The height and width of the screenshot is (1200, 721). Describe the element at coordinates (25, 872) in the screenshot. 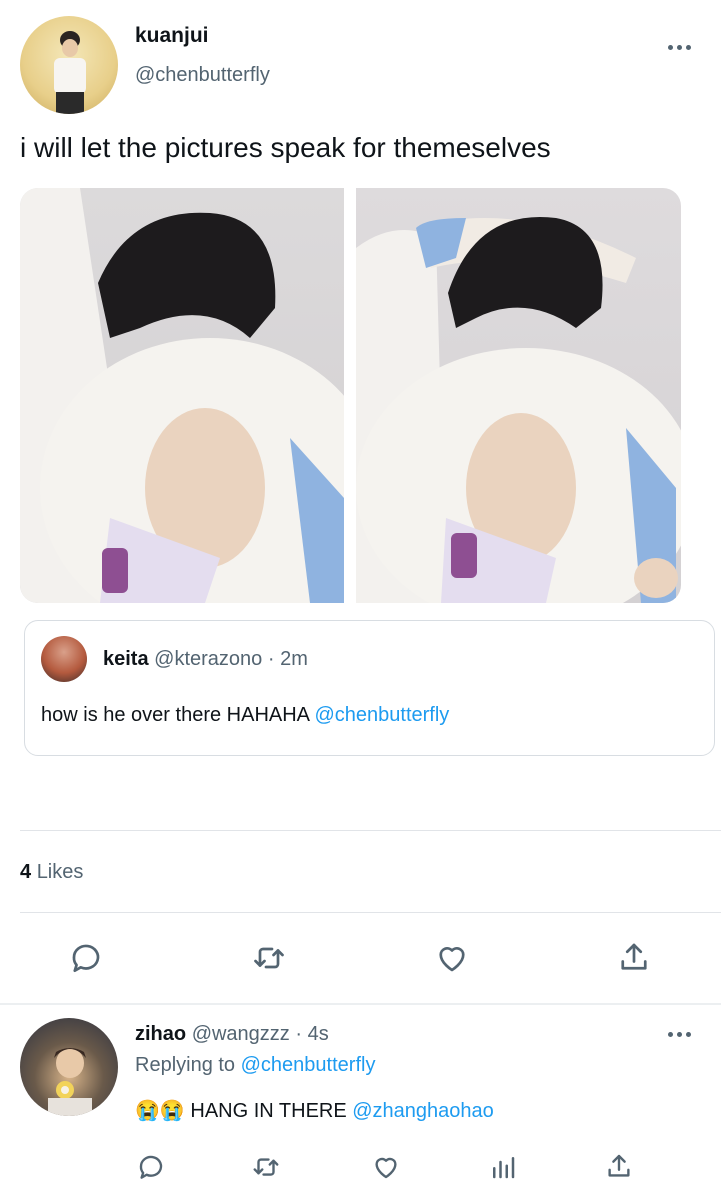

I see `likes-count: 4` at that location.